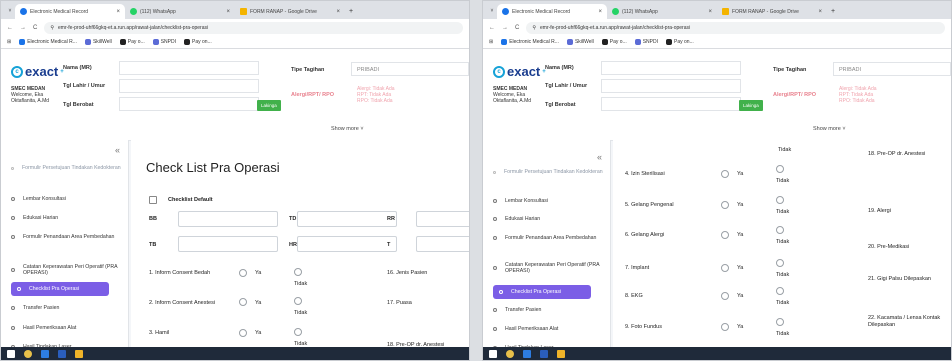 The width and height of the screenshot is (952, 361). What do you see at coordinates (30, 95) in the screenshot?
I see `user-info: SMEC MEDAN Welcome, Eka Oktaflanita, A.Md` at bounding box center [30, 95].